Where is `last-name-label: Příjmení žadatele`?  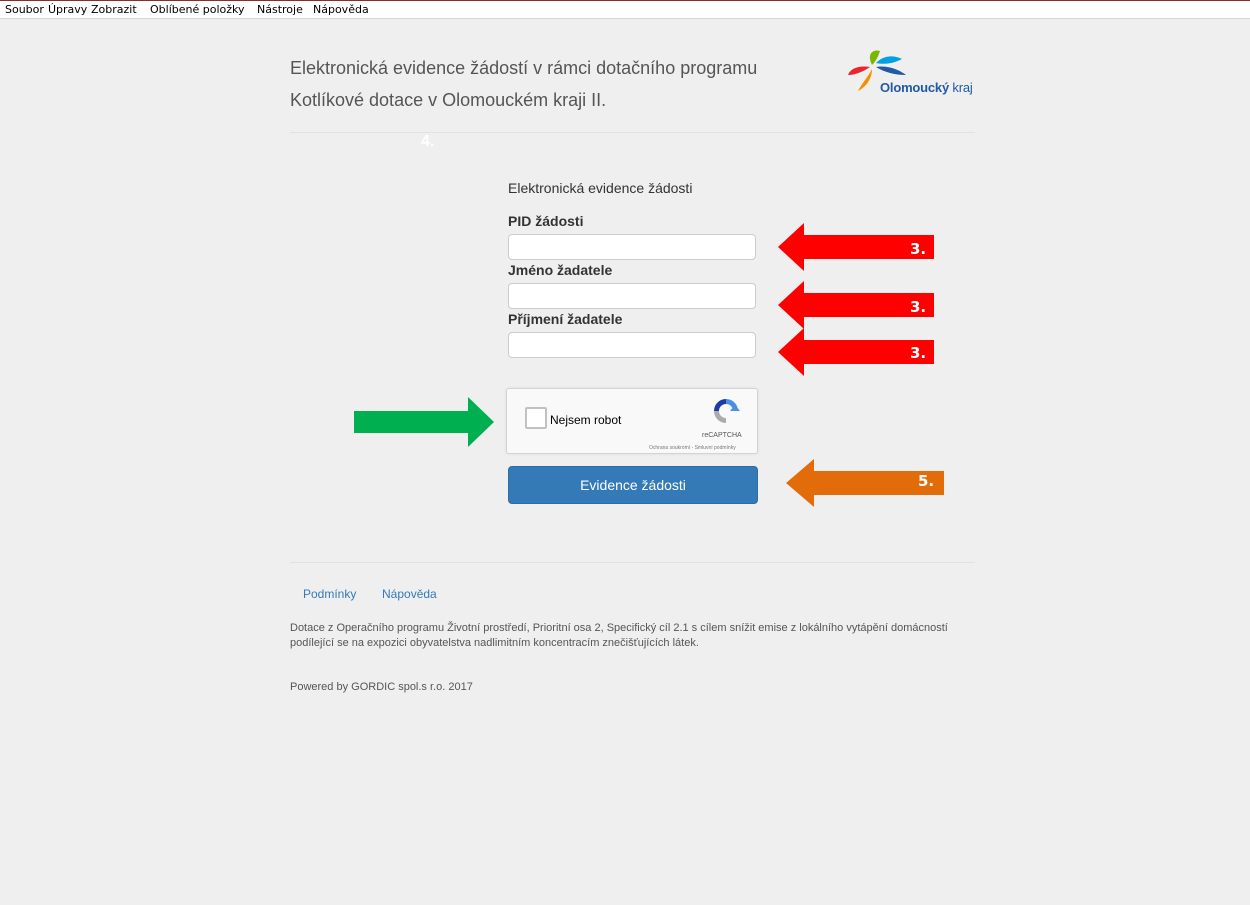
last-name-label: Příjmení žadatele is located at coordinates (565, 319).